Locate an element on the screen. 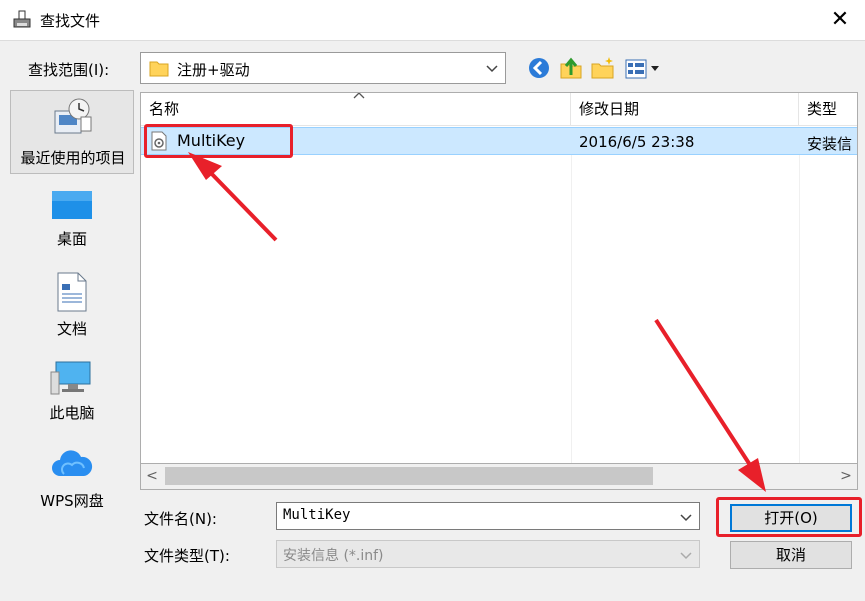 The height and width of the screenshot is (601, 865). column-header-name: 名称 is located at coordinates (356, 109).